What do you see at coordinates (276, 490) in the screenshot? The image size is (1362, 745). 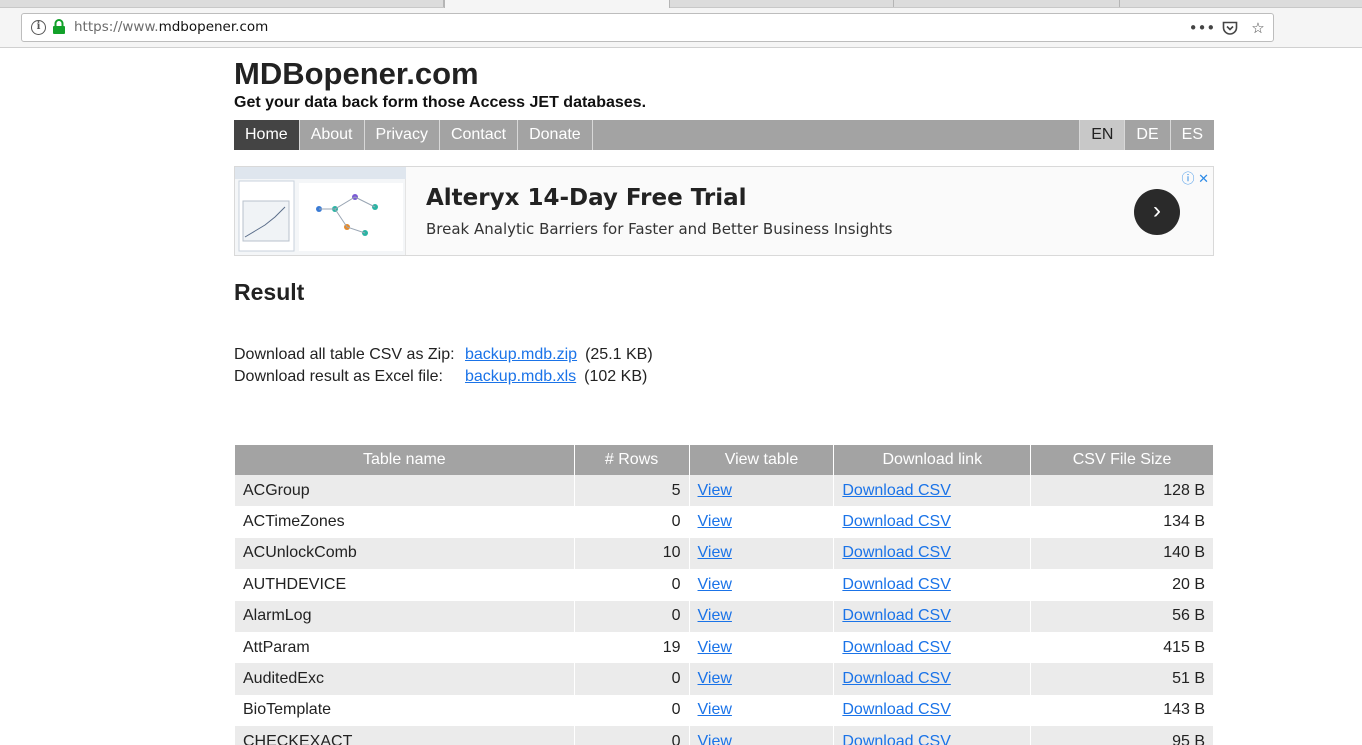 I see `table-name-cell: ACGroup` at bounding box center [276, 490].